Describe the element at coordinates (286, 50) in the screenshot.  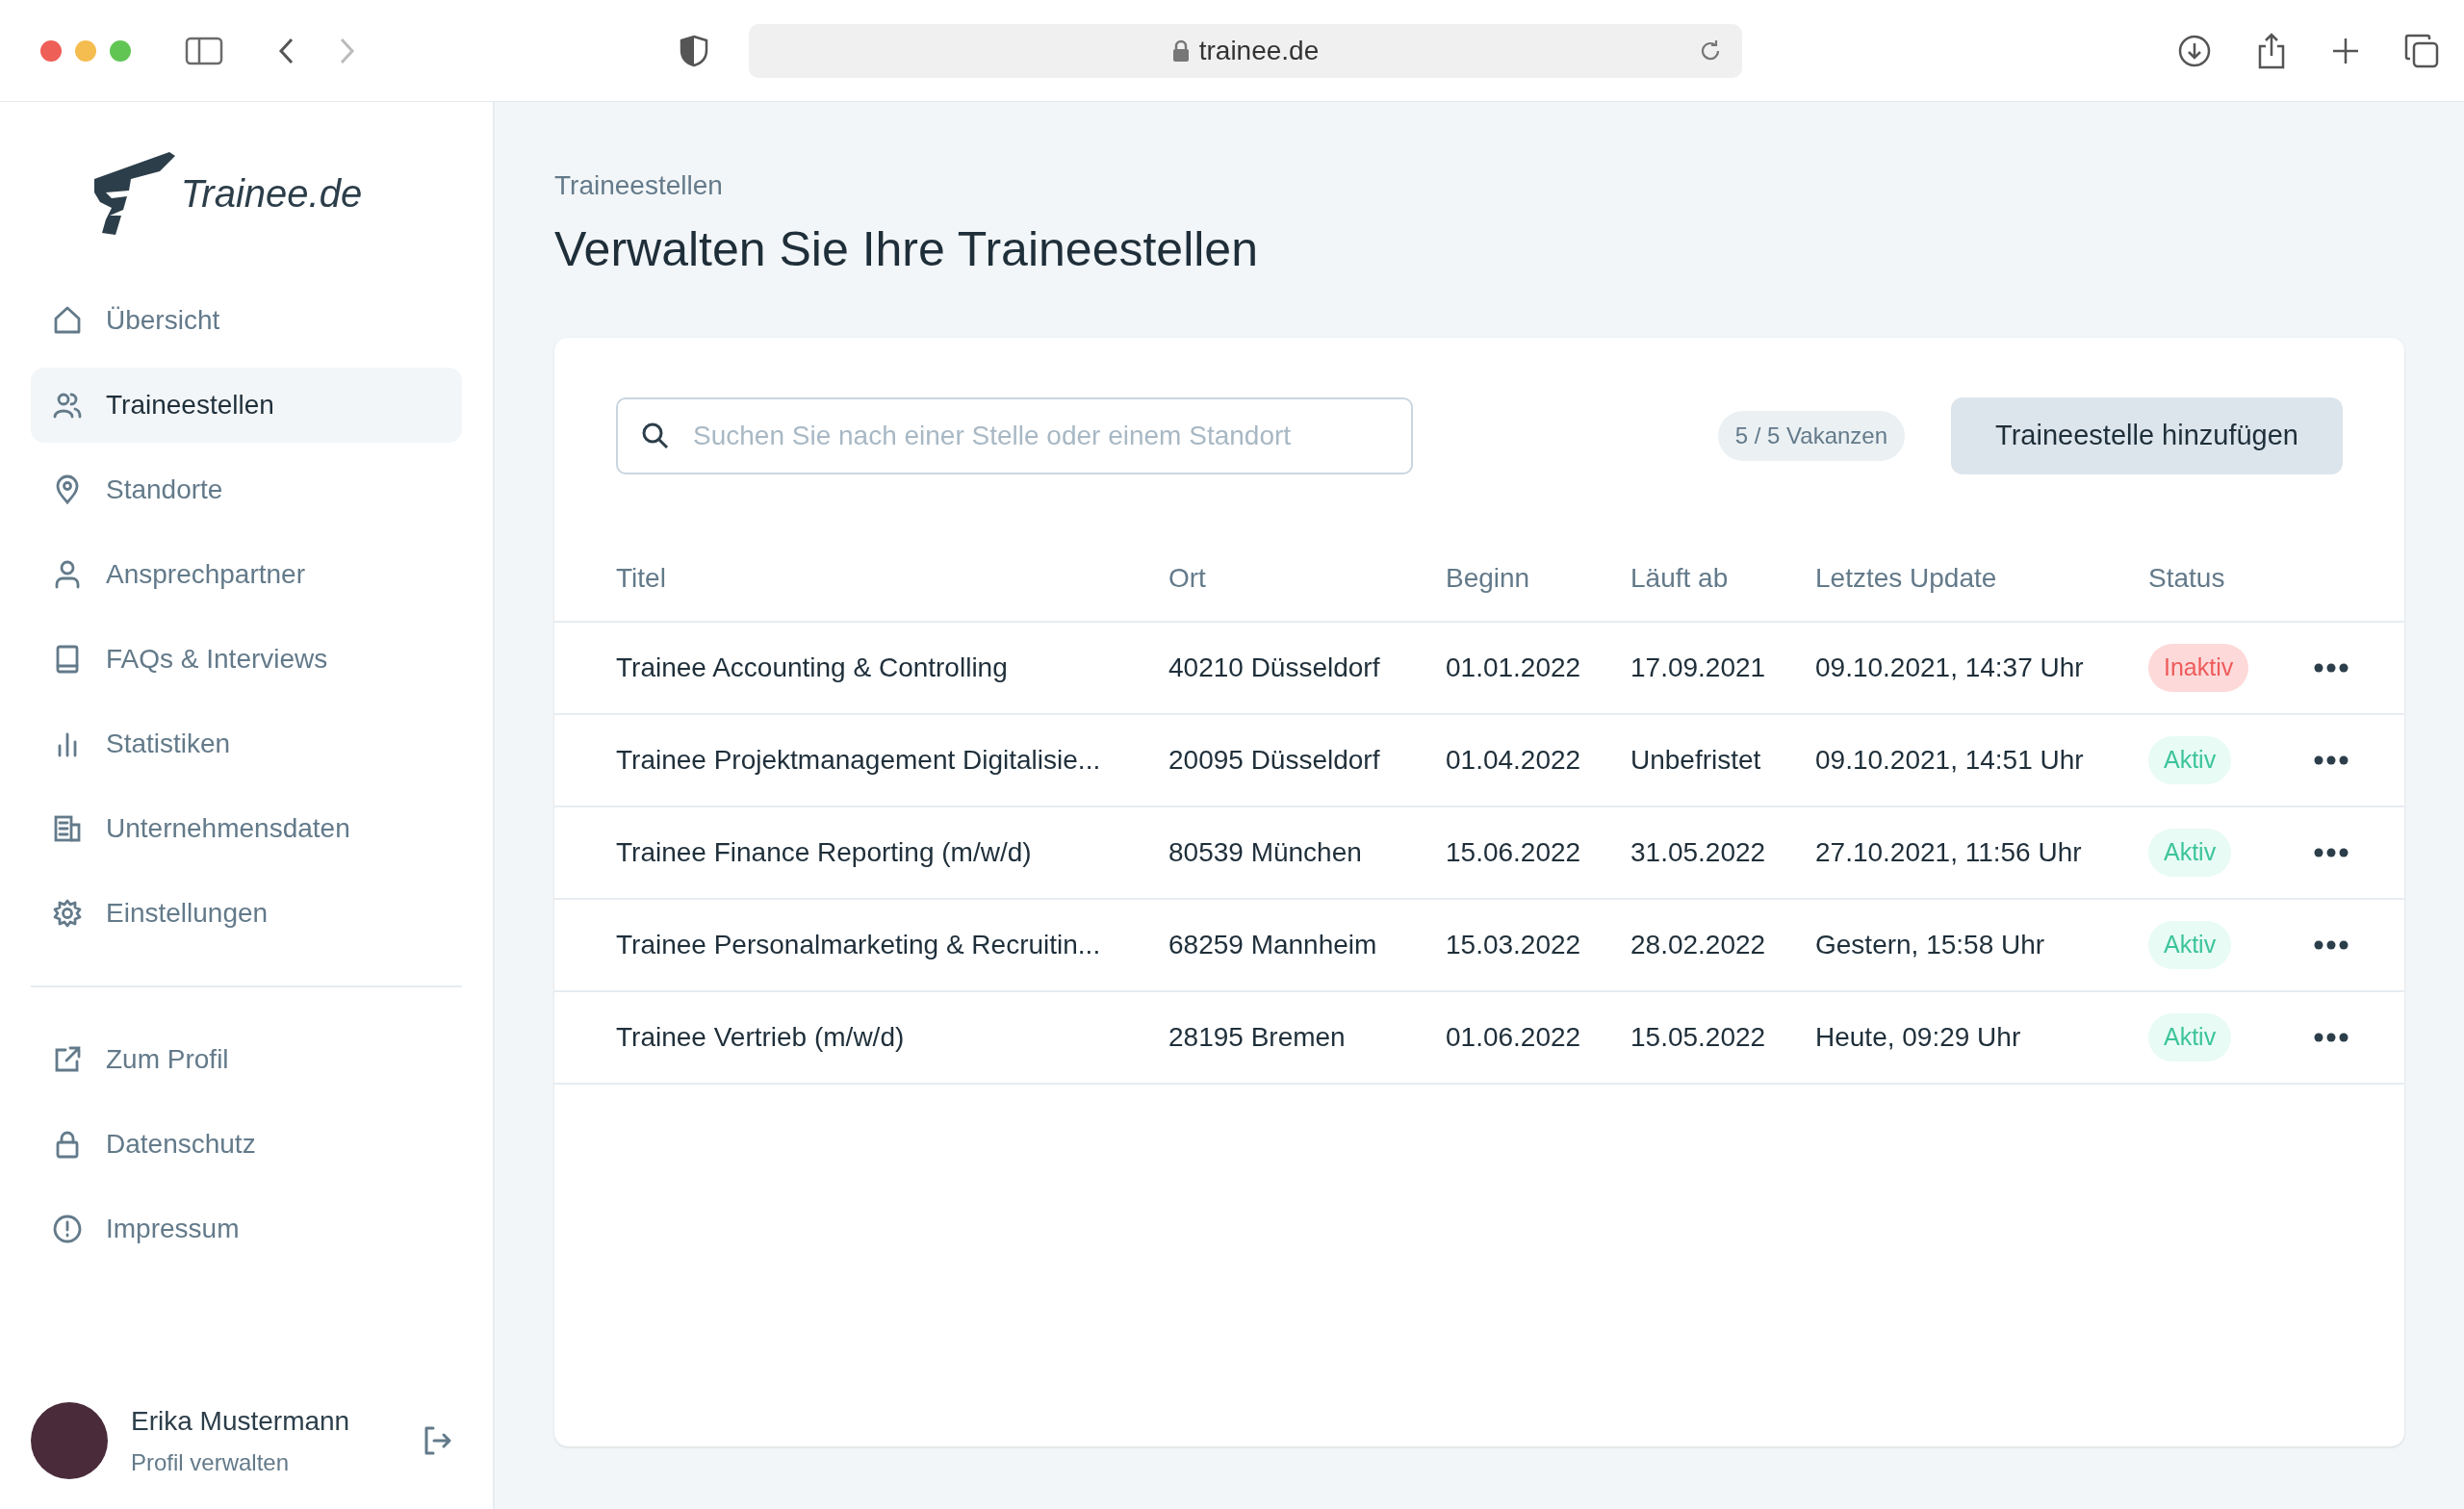
I see `back-icon` at that location.